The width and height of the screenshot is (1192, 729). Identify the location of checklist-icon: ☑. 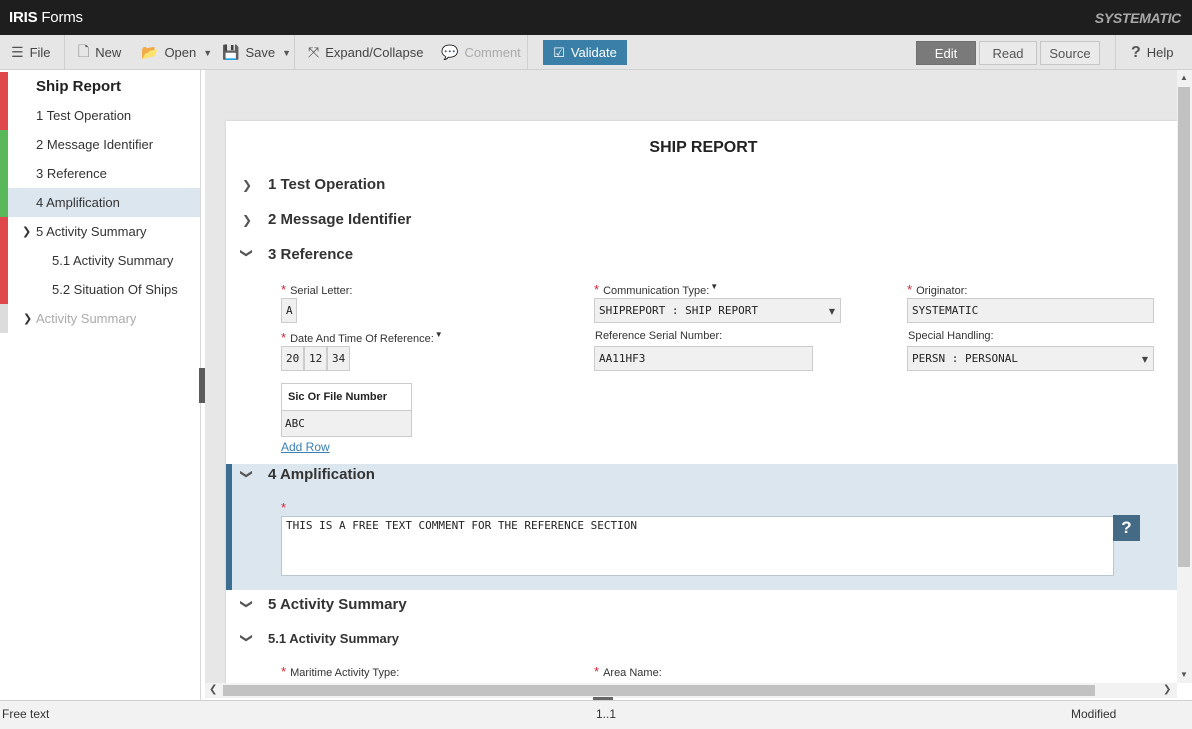
(559, 52).